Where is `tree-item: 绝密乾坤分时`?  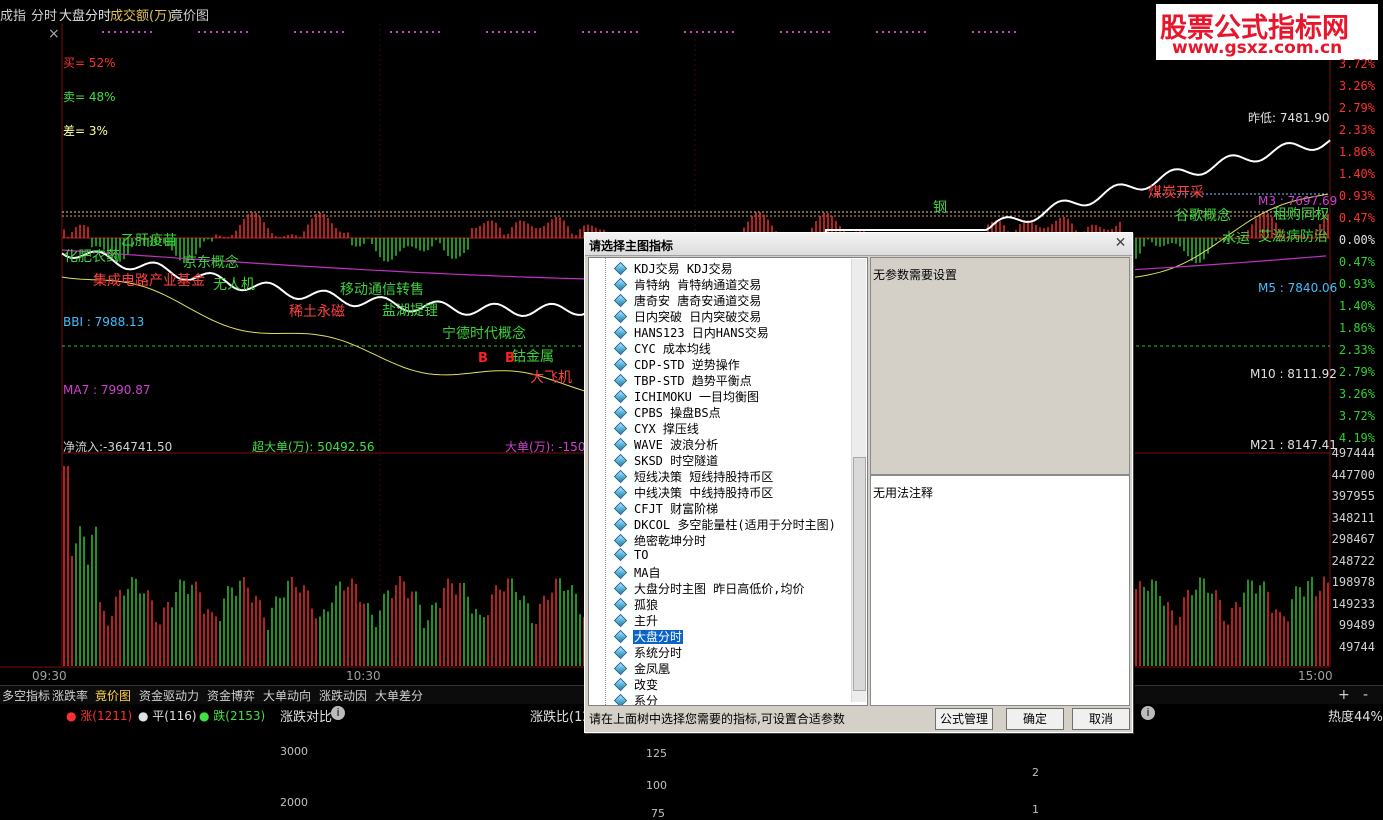 tree-item: 绝密乾坤分时 is located at coordinates (660, 540).